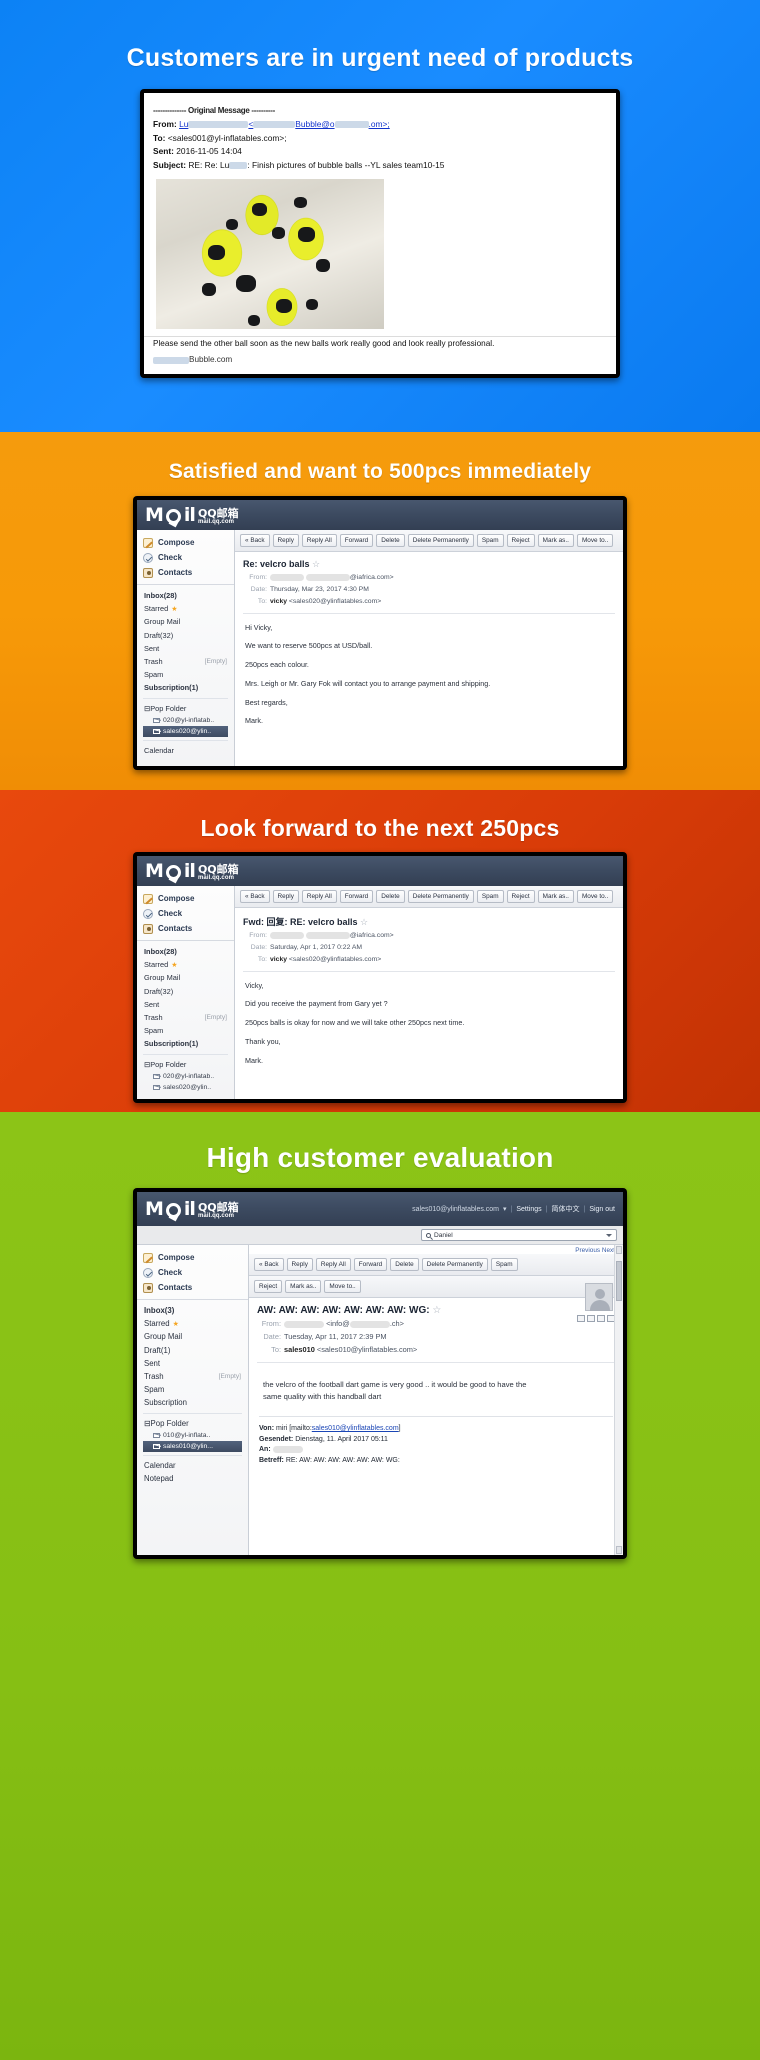 The height and width of the screenshot is (2060, 760). What do you see at coordinates (602, 1209) in the screenshot?
I see `signout-link: Sign out` at bounding box center [602, 1209].